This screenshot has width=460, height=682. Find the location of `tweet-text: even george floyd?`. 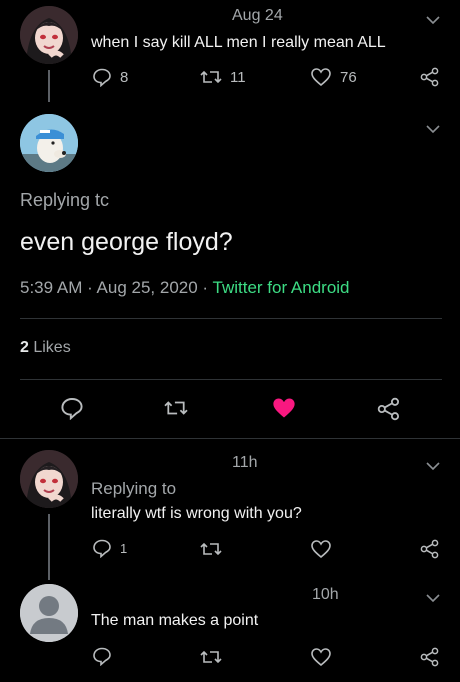

tweet-text: even george floyd? is located at coordinates (126, 242).